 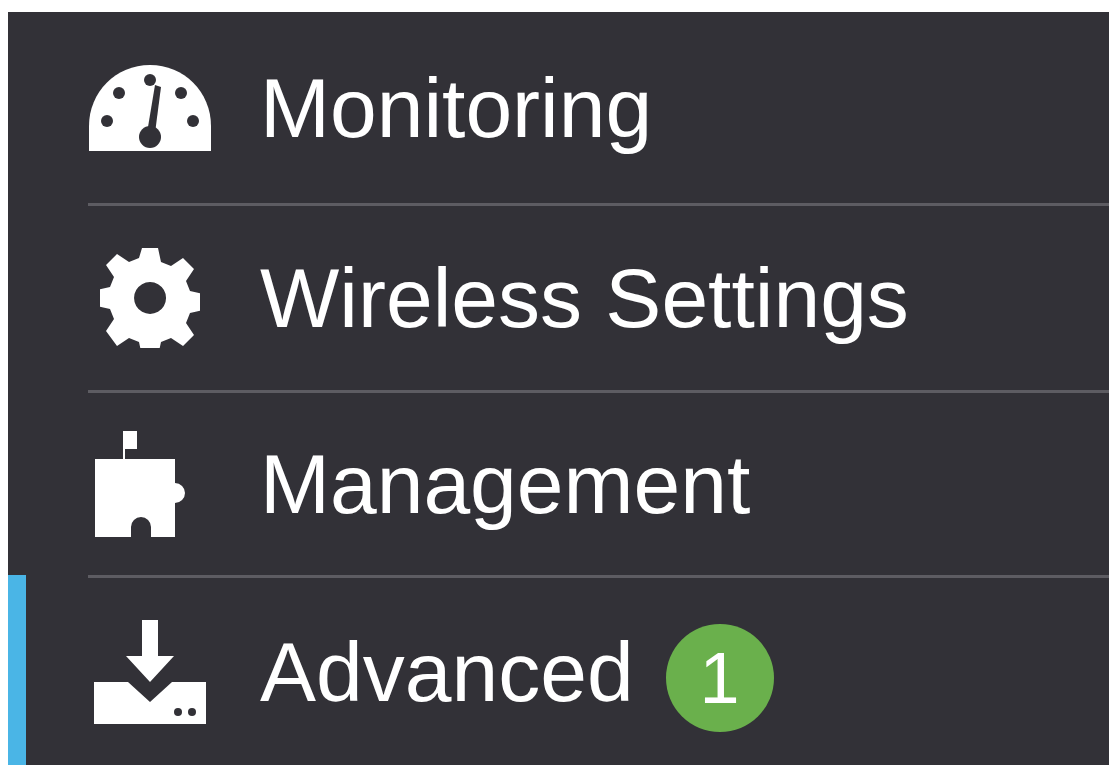 I want to click on settings-icon, so click(x=150, y=298).